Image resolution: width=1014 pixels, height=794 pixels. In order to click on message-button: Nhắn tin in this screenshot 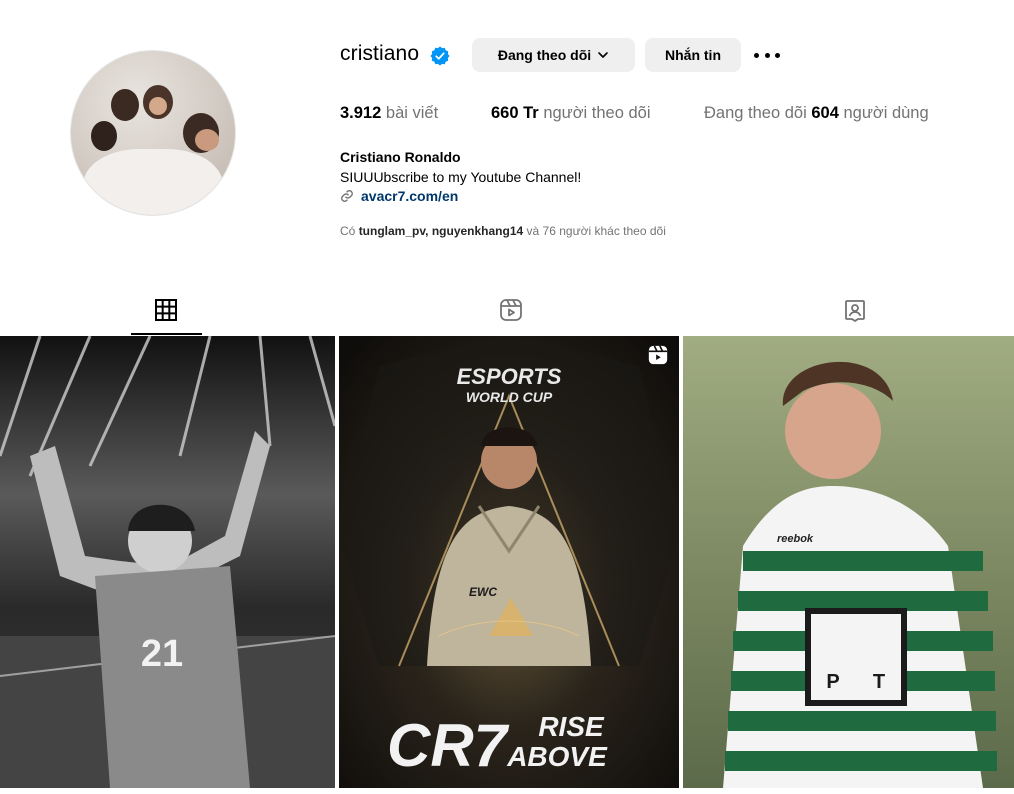, I will do `click(693, 55)`.